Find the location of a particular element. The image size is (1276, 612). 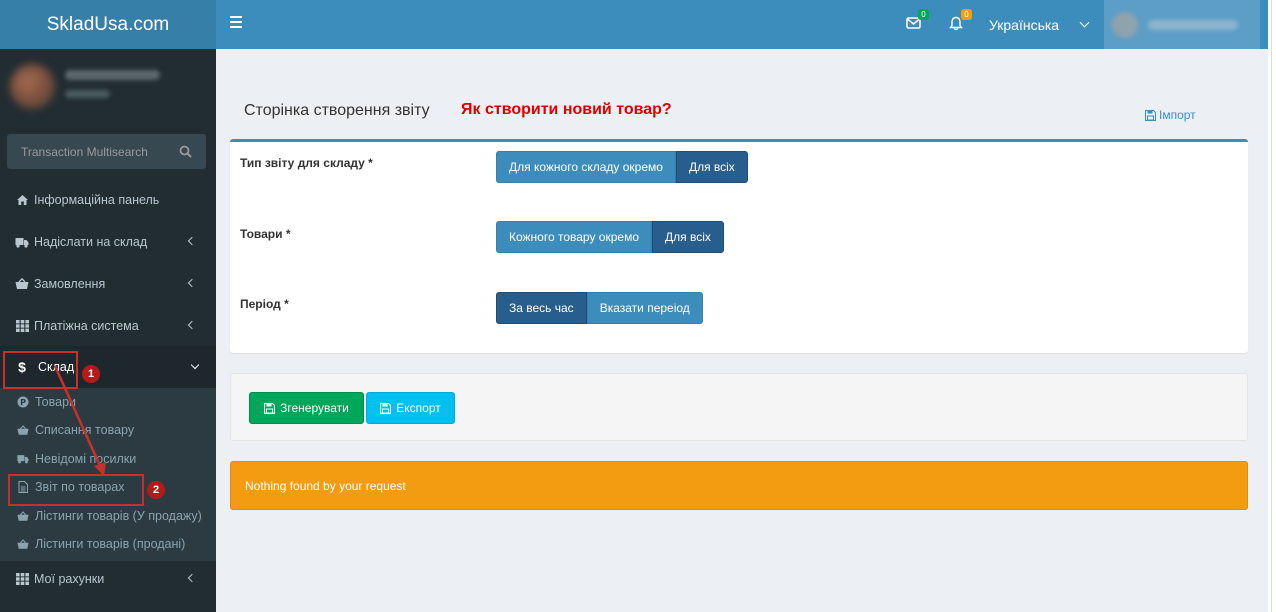

submenu-item-label: Лістинги товарів (продані) is located at coordinates (110, 544).